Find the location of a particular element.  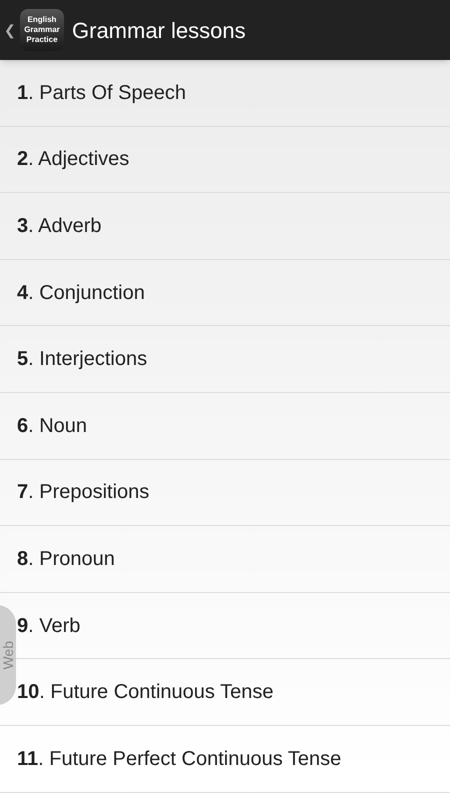

lesson-item: 11. Future Perfect Continuous Tense is located at coordinates (225, 759).